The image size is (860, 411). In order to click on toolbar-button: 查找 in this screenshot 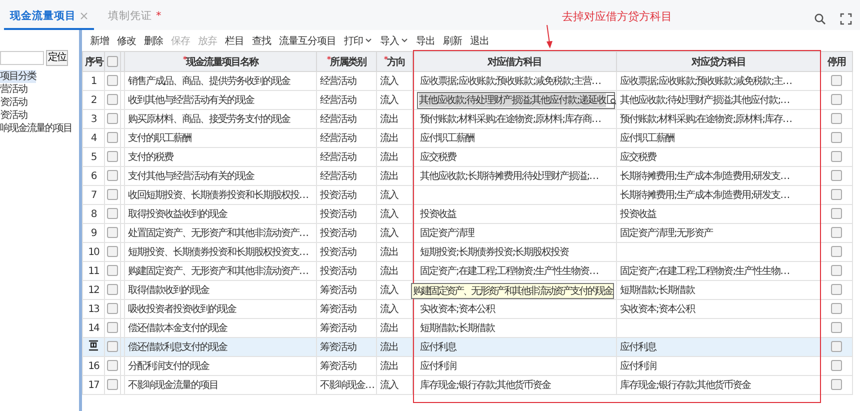, I will do `click(261, 41)`.